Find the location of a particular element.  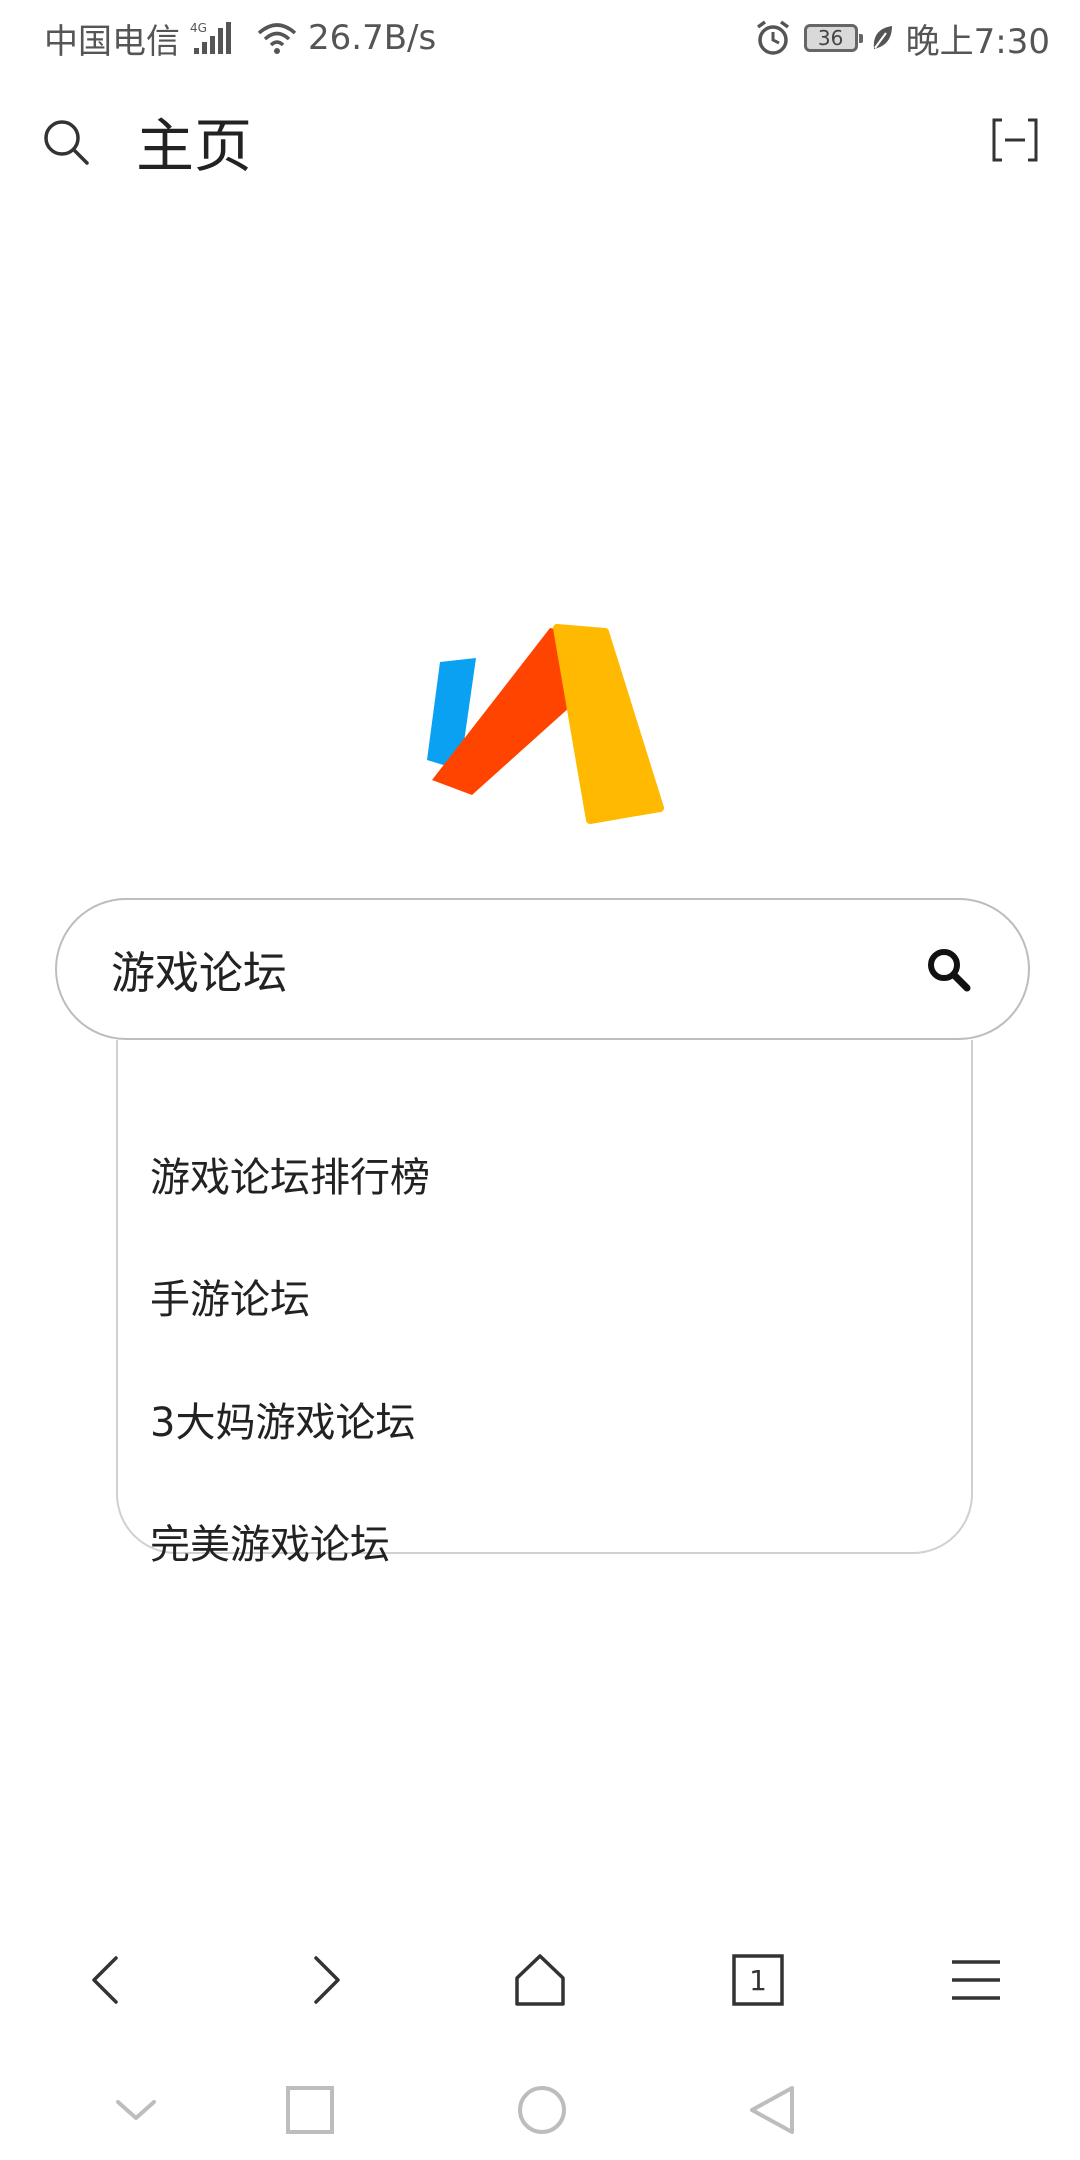

logo-yellow-stroke is located at coordinates (608, 724).